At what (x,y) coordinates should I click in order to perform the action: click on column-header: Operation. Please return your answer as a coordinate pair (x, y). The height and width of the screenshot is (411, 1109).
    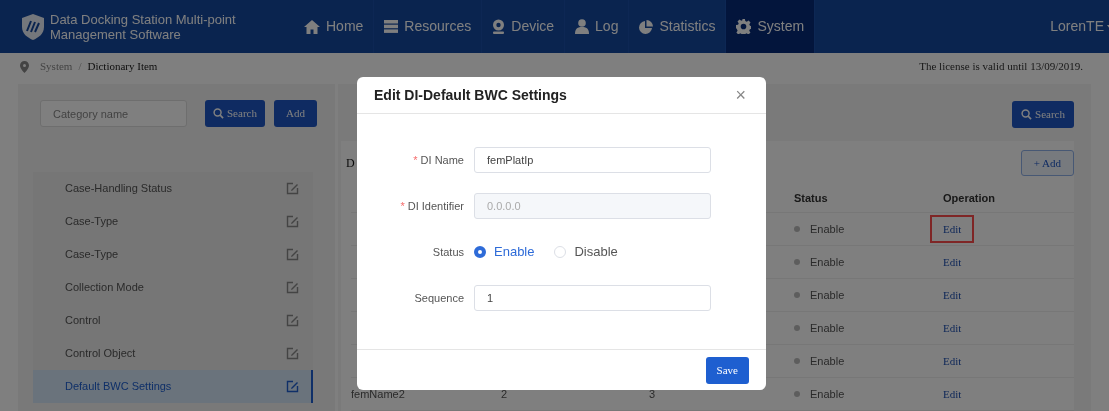
    Looking at the image, I should click on (969, 199).